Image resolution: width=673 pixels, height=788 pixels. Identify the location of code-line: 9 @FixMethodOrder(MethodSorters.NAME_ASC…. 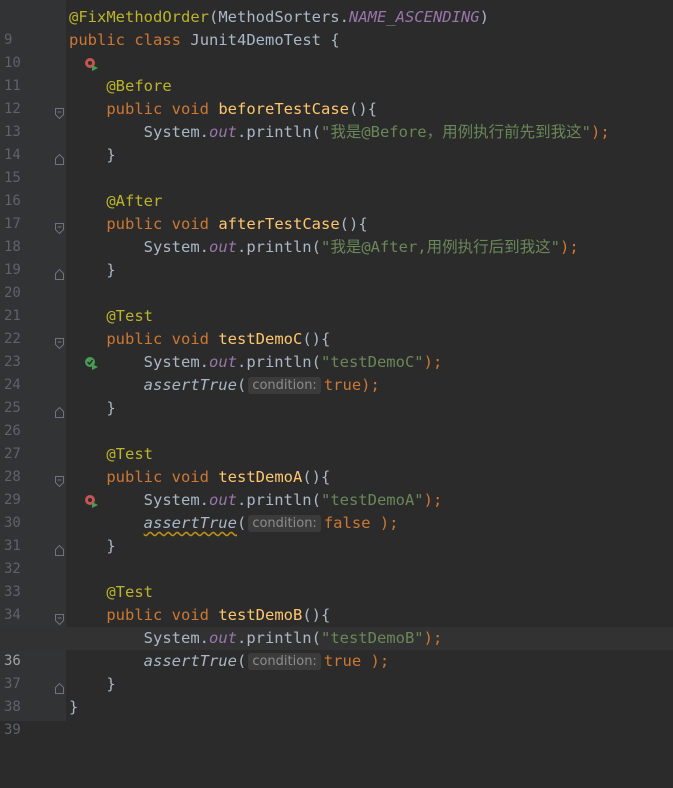
(336, 27).